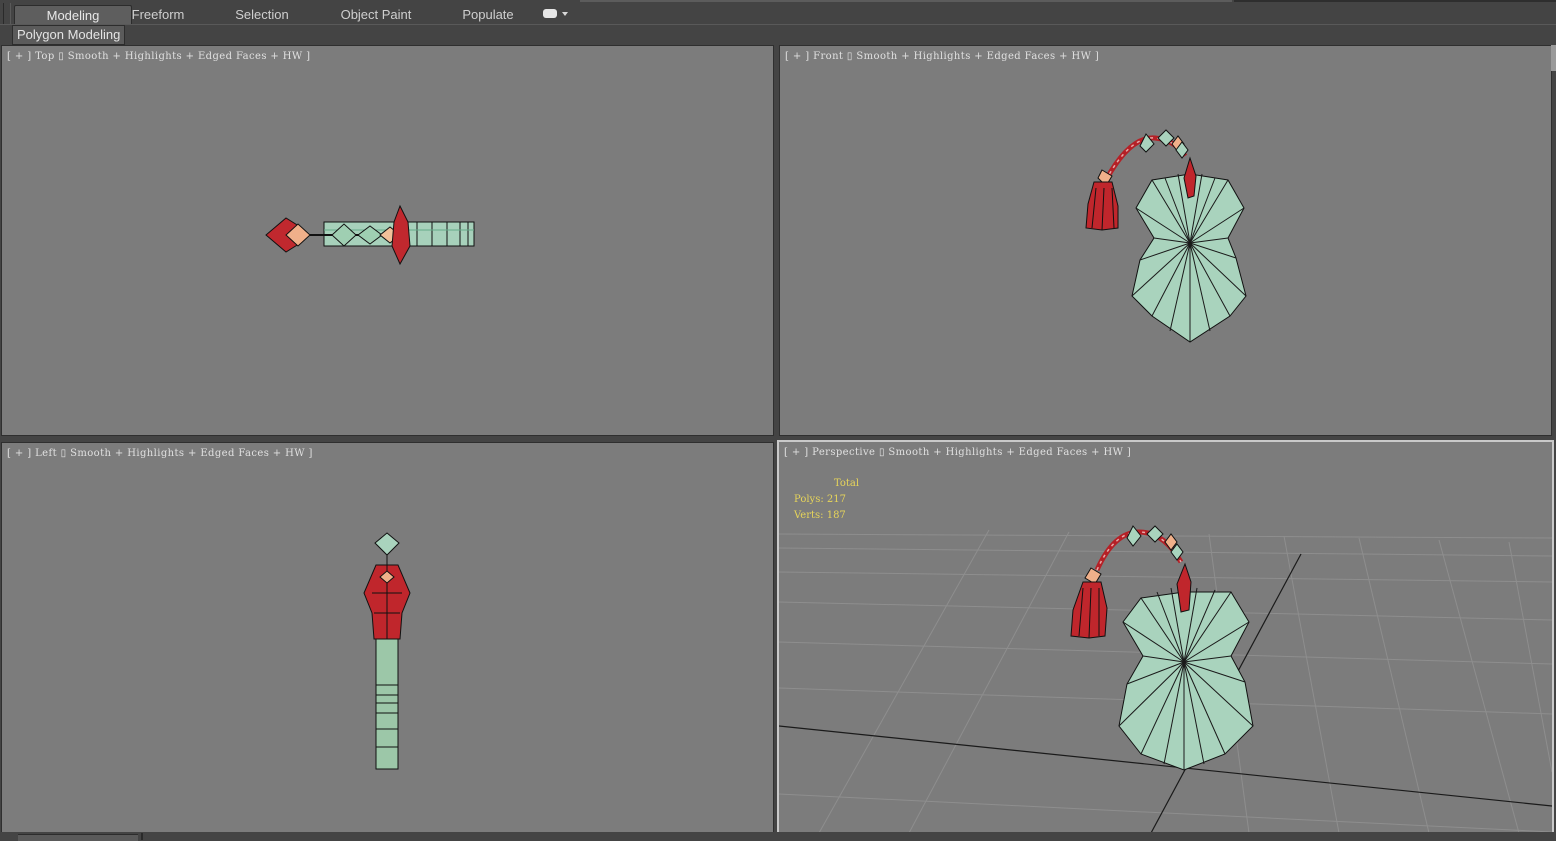  Describe the element at coordinates (1068, 1) in the screenshot. I see `ribbon-top-divider` at that location.